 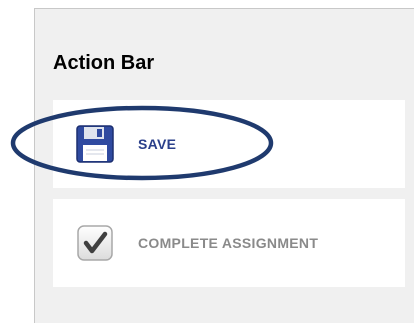 What do you see at coordinates (95, 243) in the screenshot?
I see `checkmark-icon` at bounding box center [95, 243].